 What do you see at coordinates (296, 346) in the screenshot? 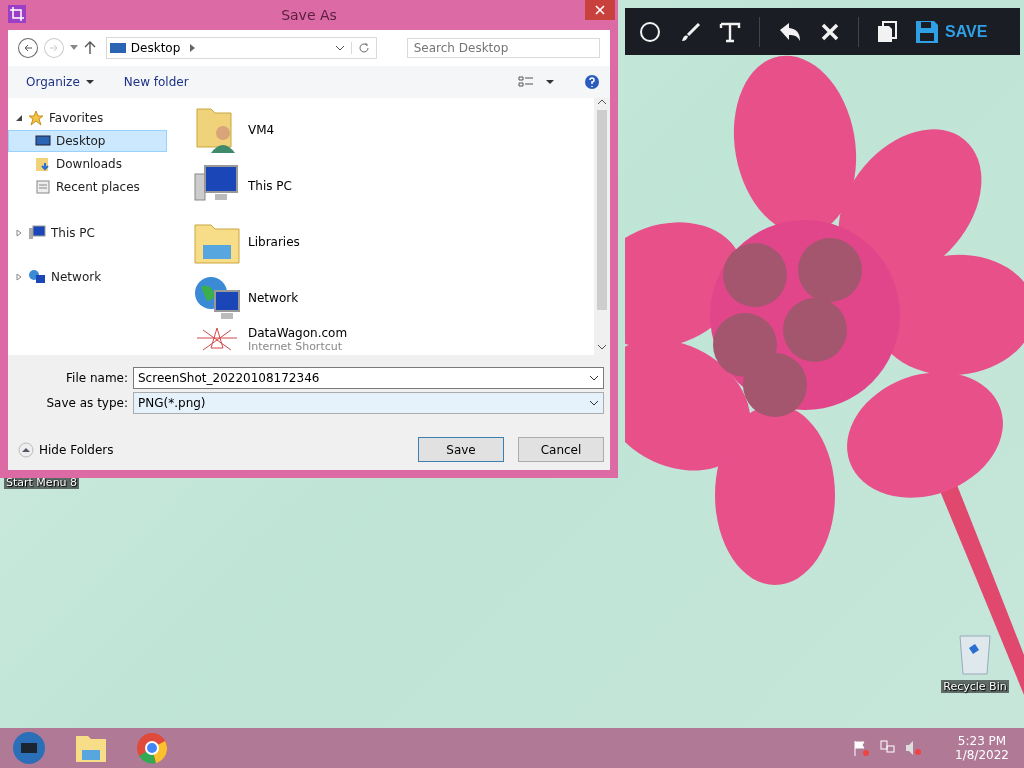
I see `file-type-label: Internet Shortcut` at bounding box center [296, 346].